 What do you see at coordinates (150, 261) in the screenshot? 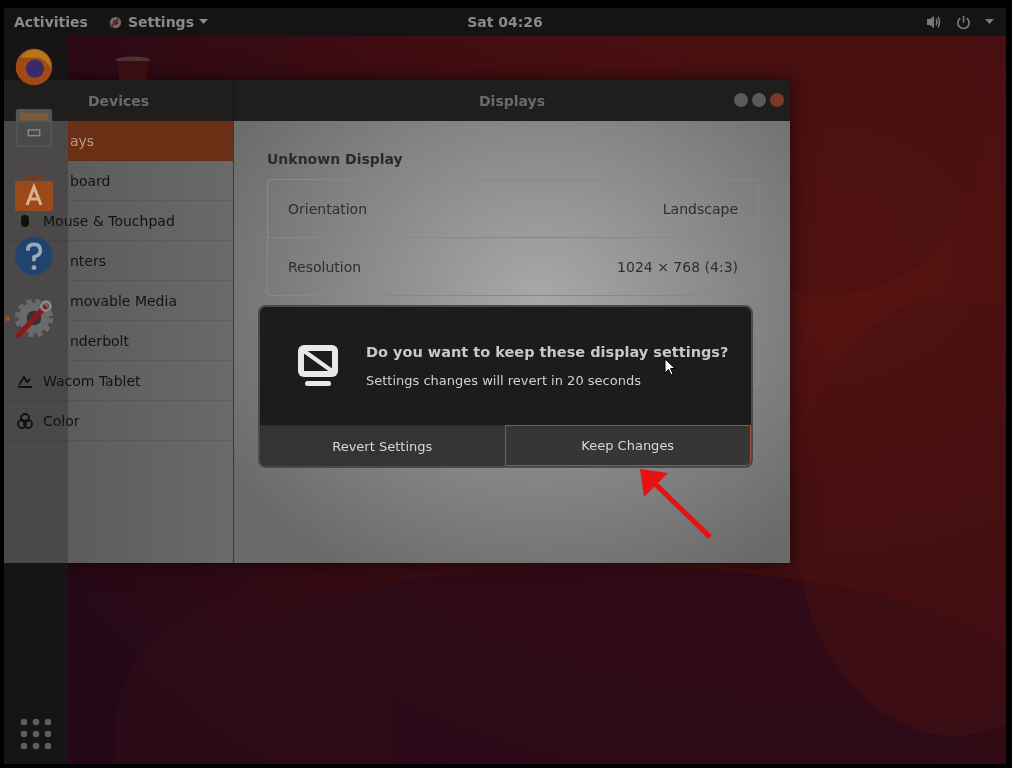
I see `sidebar-item: nters` at bounding box center [150, 261].